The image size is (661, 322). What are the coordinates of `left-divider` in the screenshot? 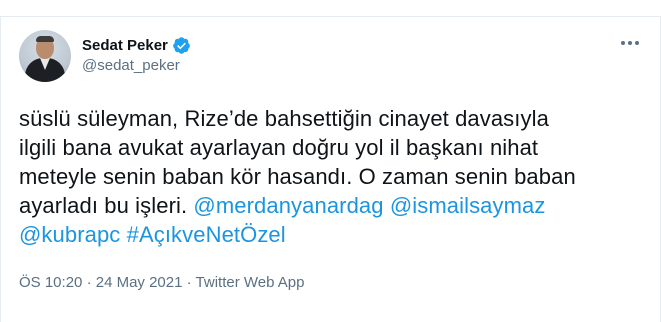 It's located at (0, 169).